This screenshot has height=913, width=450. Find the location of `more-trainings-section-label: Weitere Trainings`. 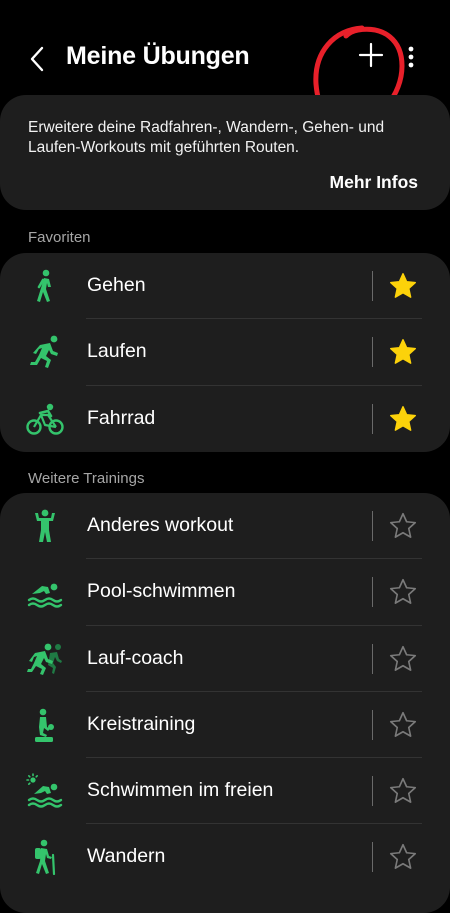

more-trainings-section-label: Weitere Trainings is located at coordinates (86, 478).